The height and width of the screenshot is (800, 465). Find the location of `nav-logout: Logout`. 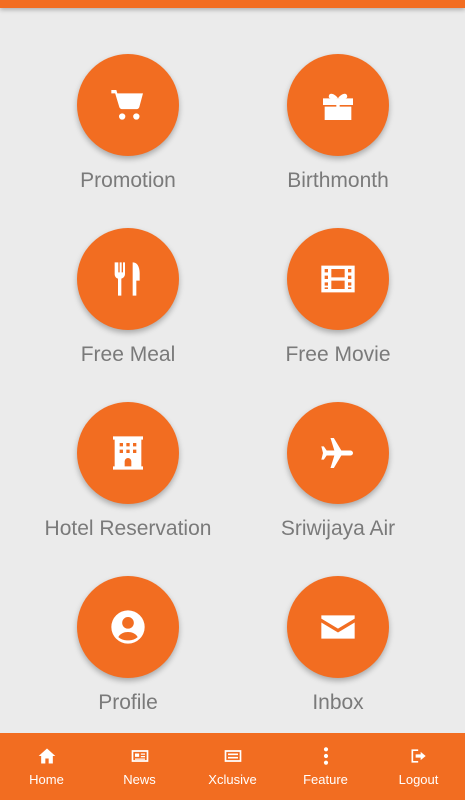

nav-logout: Logout is located at coordinates (418, 766).